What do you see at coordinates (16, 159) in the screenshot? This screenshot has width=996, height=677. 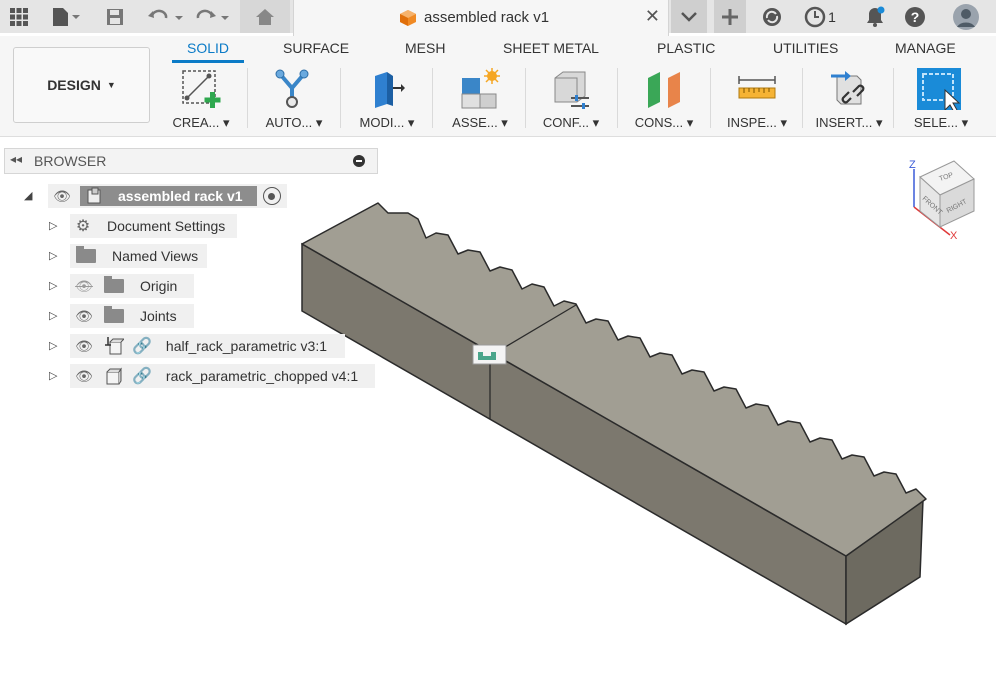 I see `collapse-panel-icon: ◂◂` at bounding box center [16, 159].